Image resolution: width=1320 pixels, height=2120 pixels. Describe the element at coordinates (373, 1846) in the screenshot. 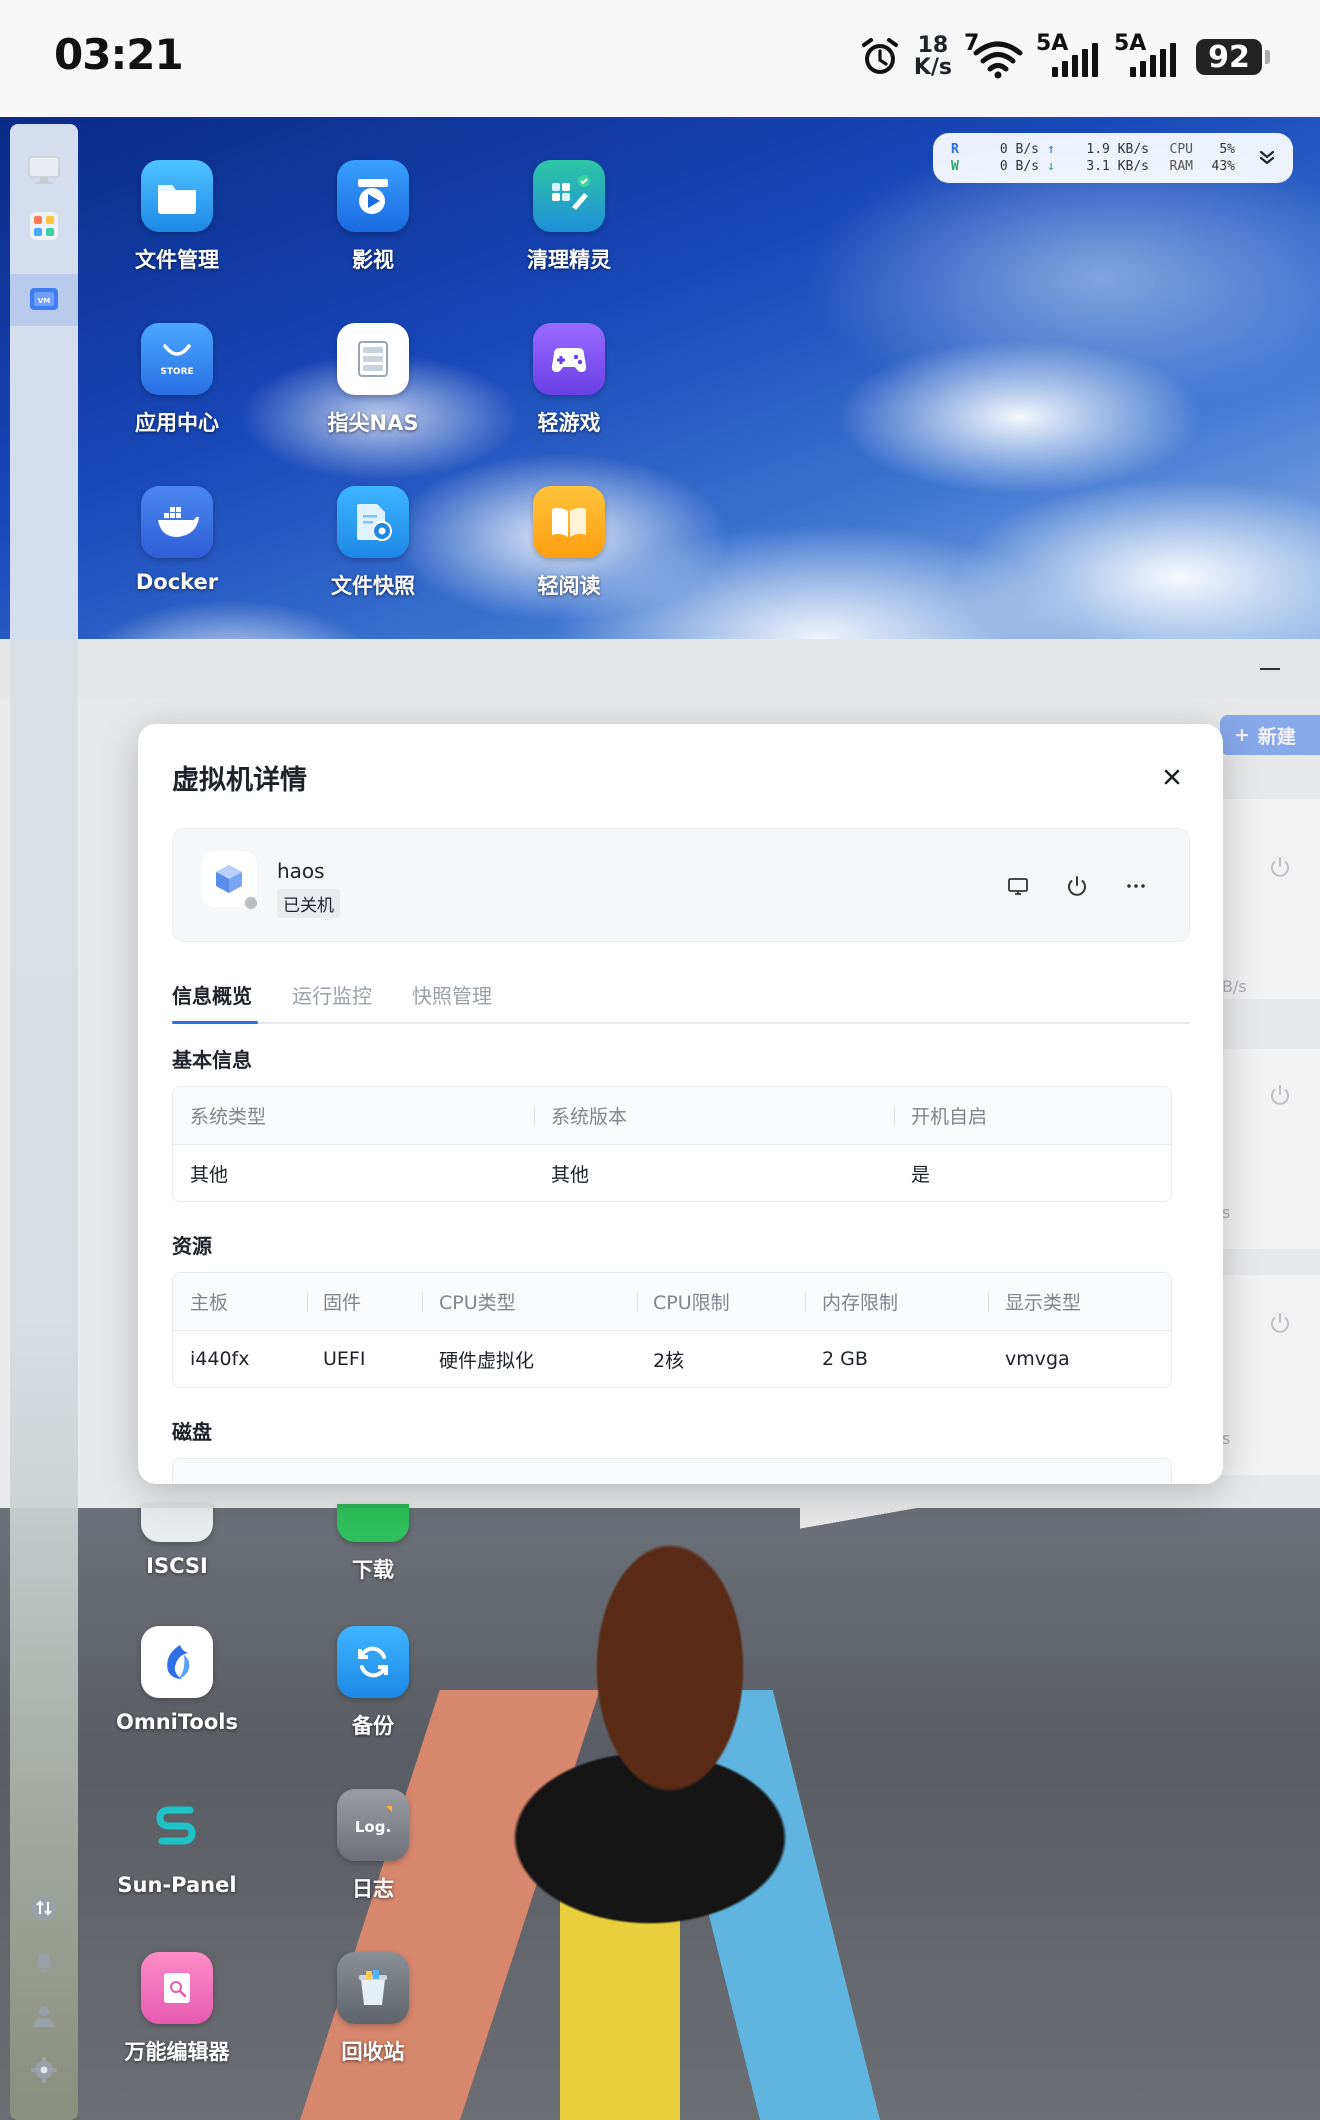

I see `app-log: Log. 日志` at that location.